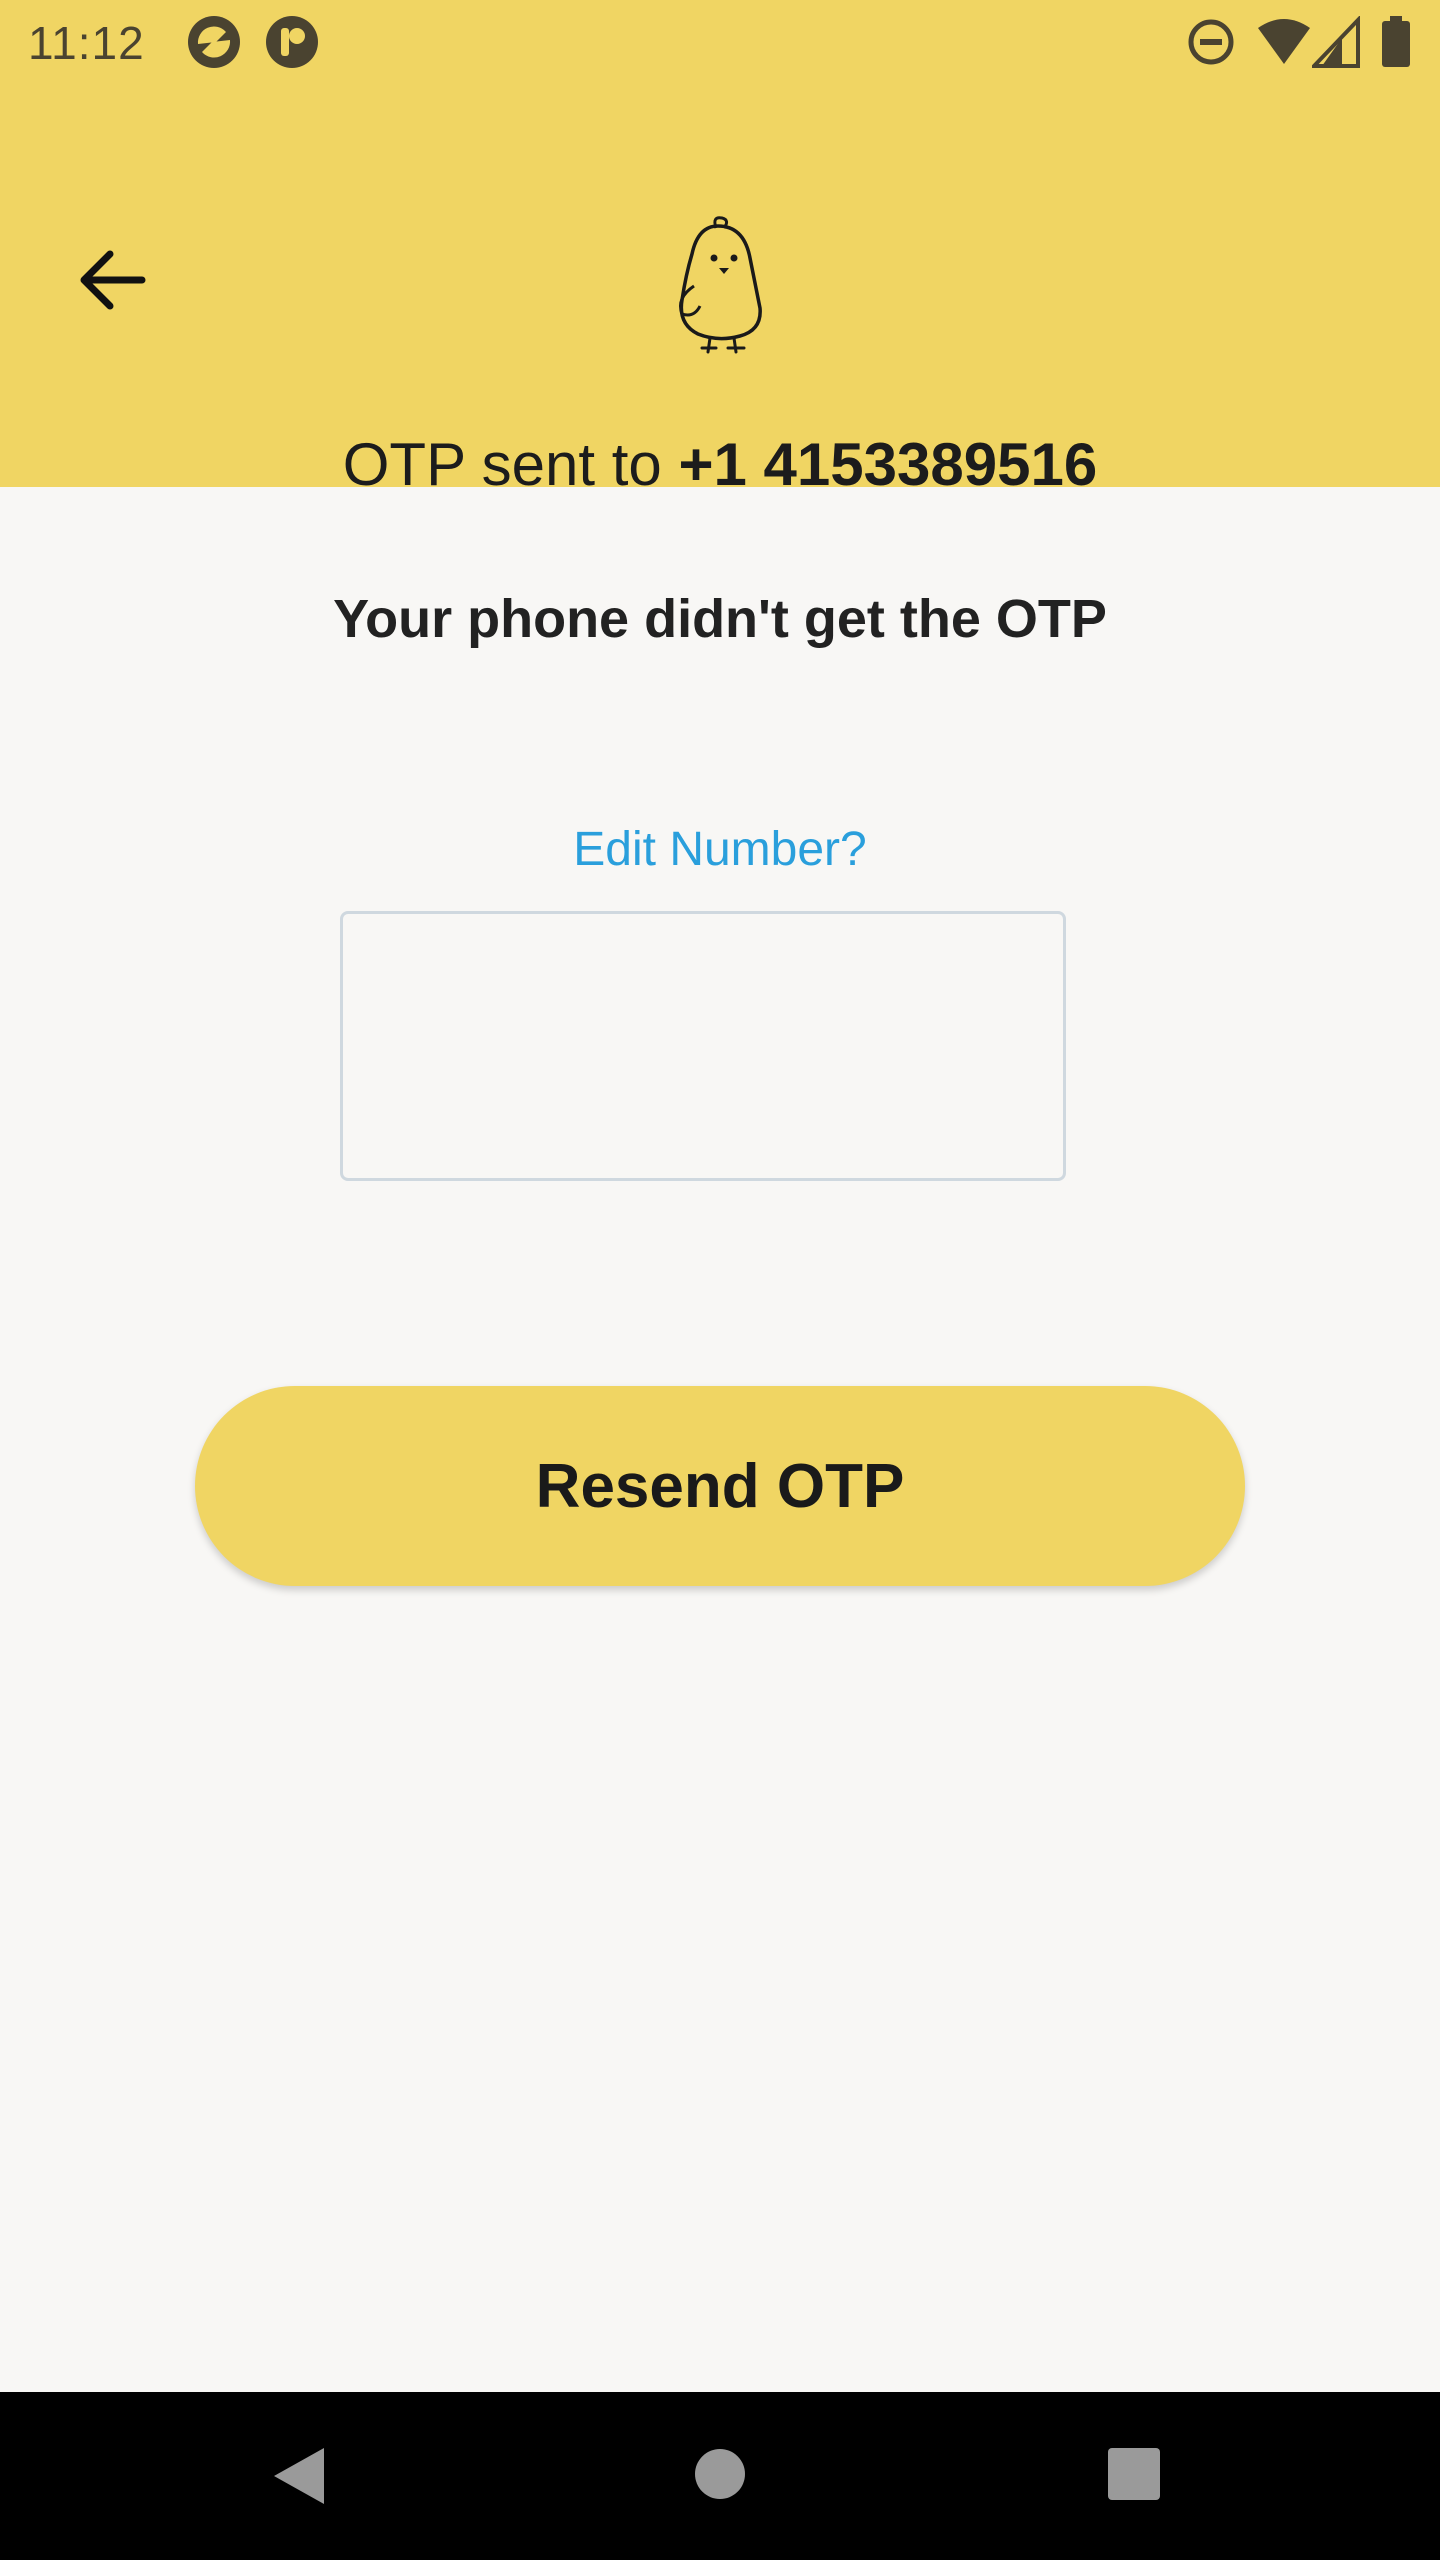 Image resolution: width=1440 pixels, height=2560 pixels. Describe the element at coordinates (1336, 42) in the screenshot. I see `signal-icon` at that location.